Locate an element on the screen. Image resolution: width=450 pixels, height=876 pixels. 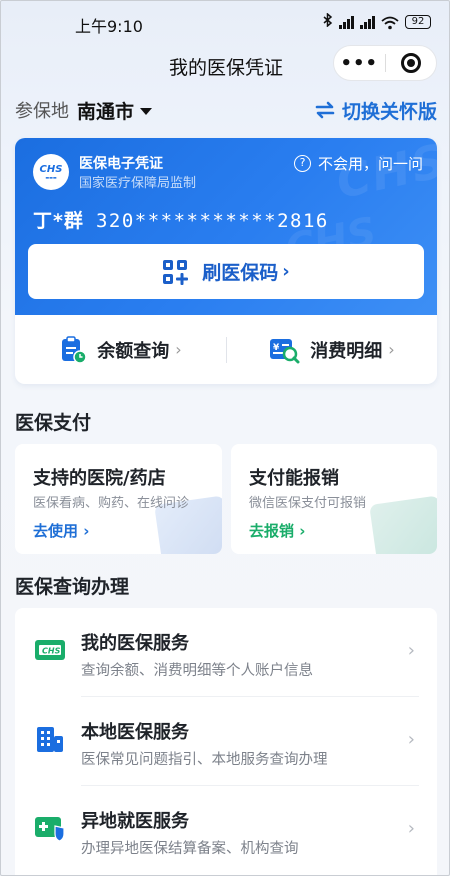
payment-reimburse-desc: 微信医保支付可报销 is located at coordinates (308, 503).